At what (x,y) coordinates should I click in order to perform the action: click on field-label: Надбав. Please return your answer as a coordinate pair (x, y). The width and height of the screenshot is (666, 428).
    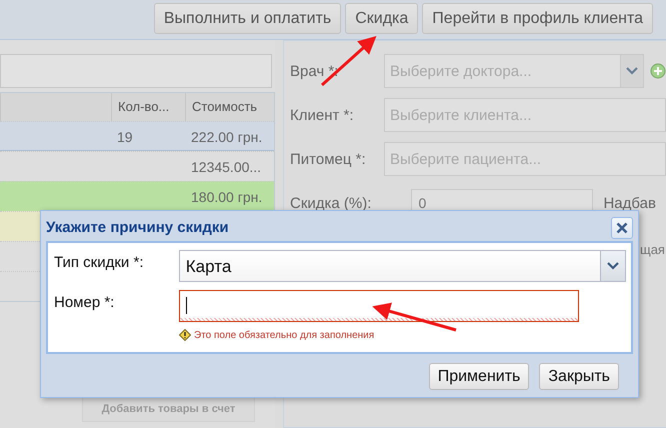
    Looking at the image, I should click on (629, 203).